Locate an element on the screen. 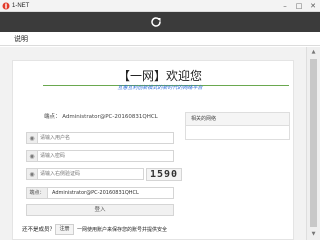 Image resolution: width=320 pixels, height=240 pixels. username-input is located at coordinates (106, 138).